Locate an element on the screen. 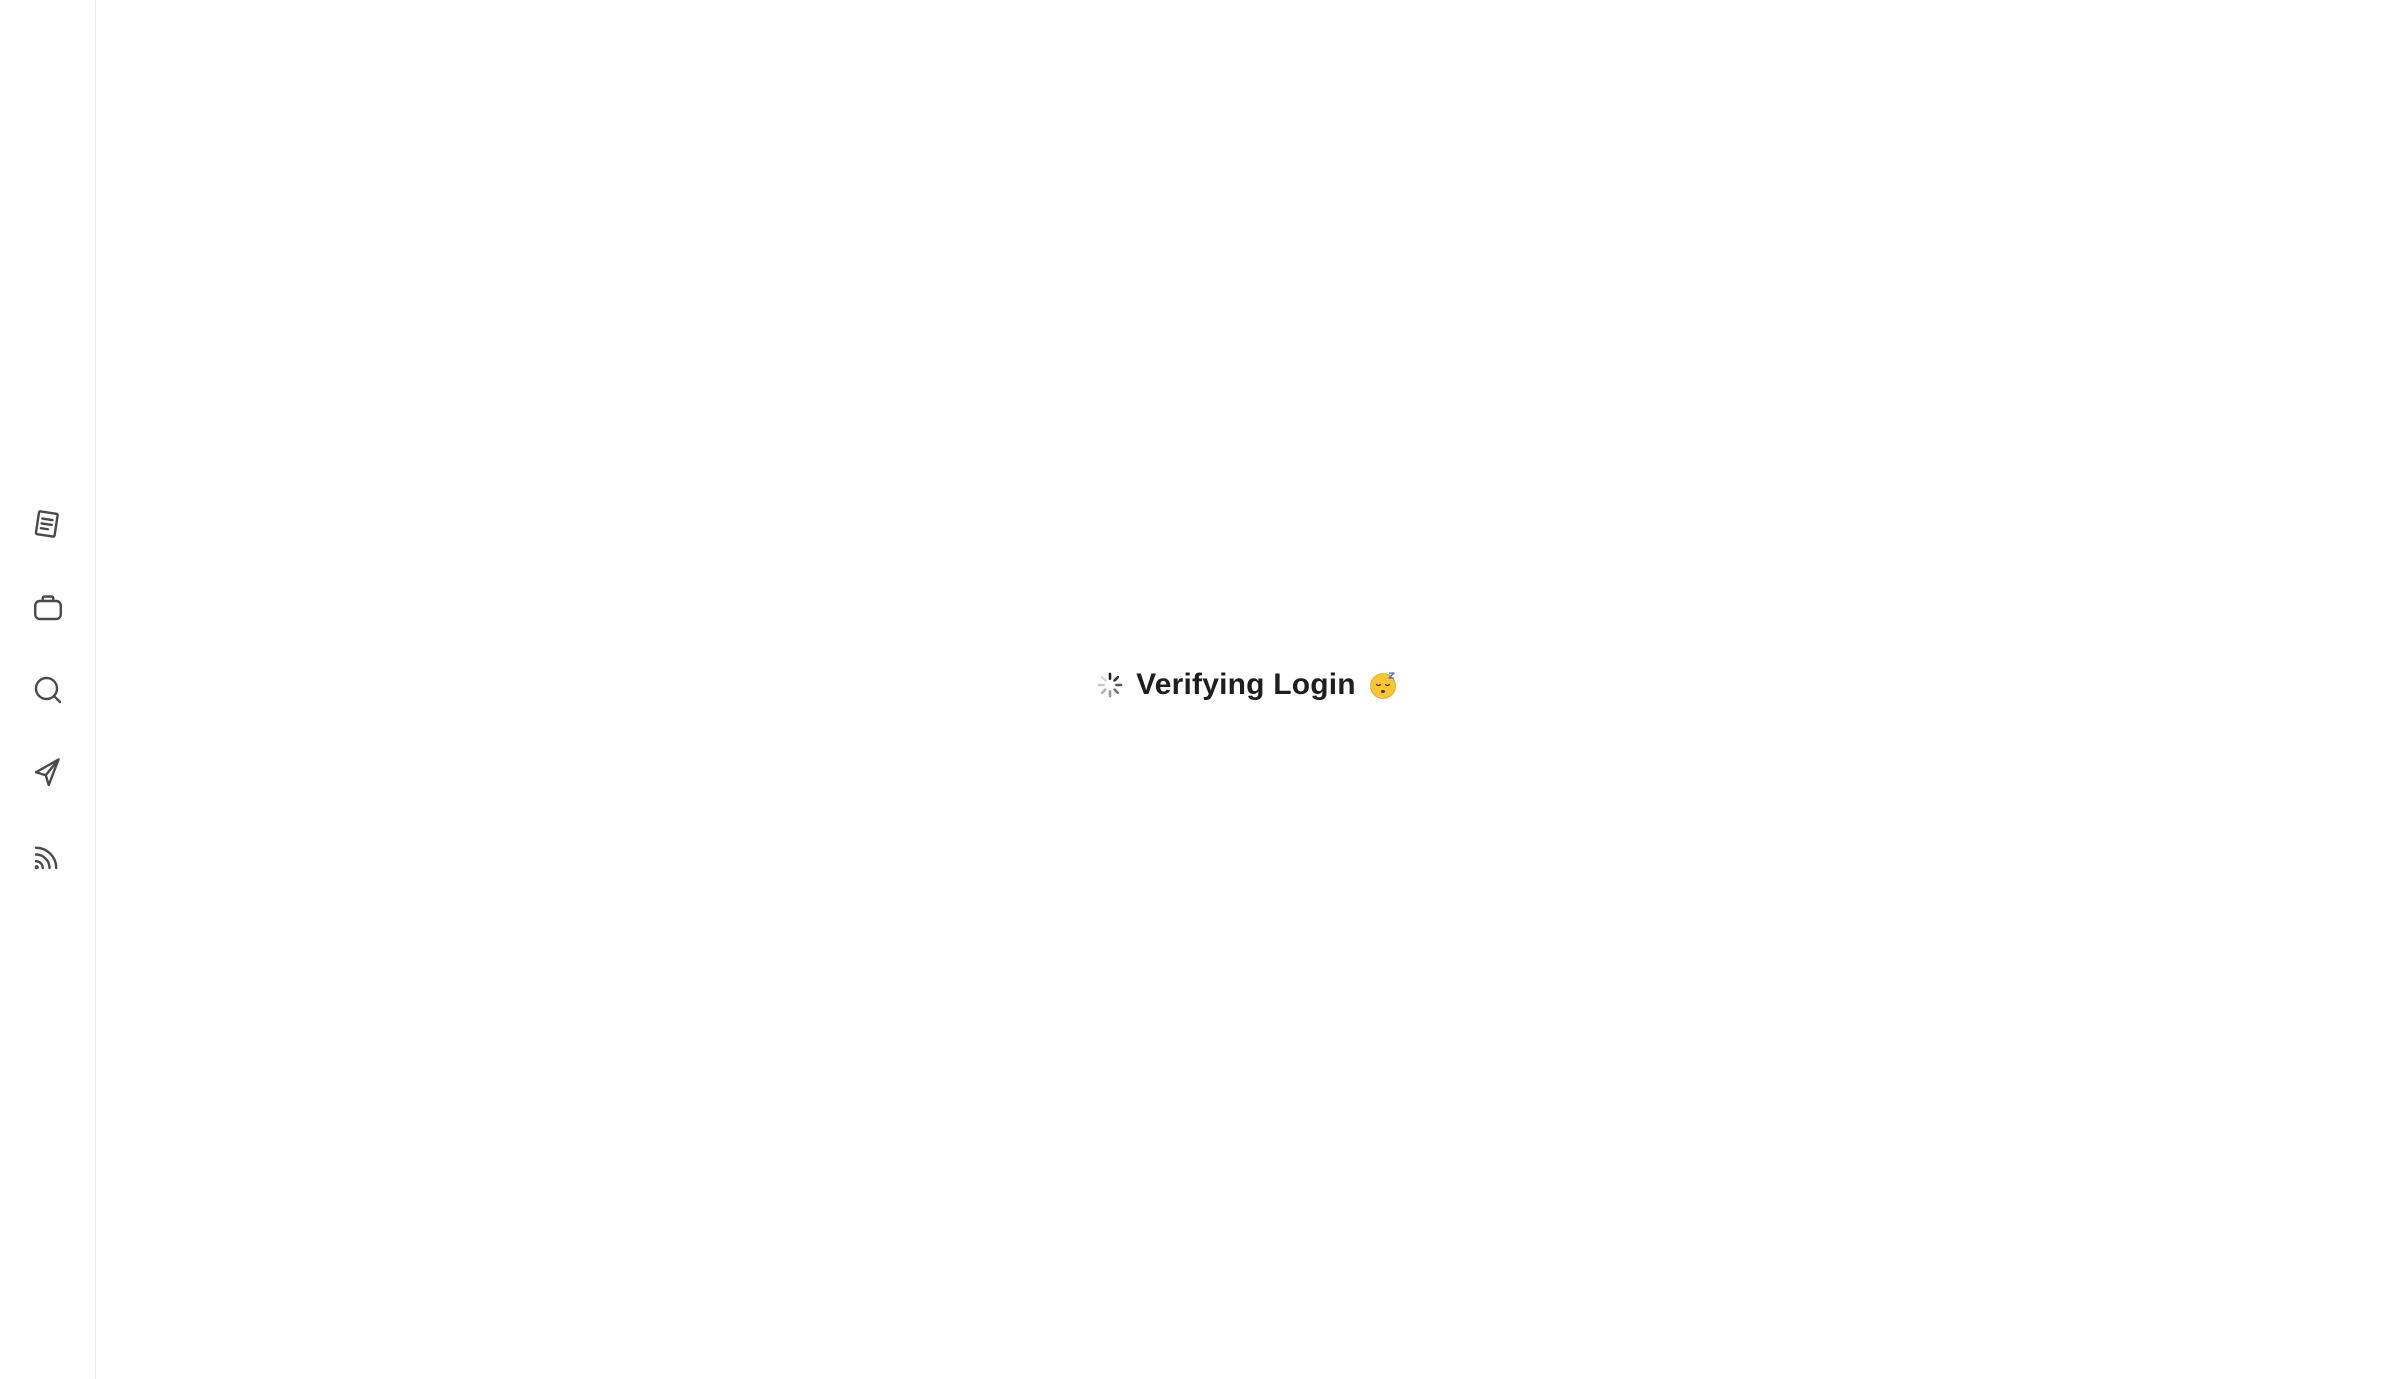 Image resolution: width=2400 pixels, height=1379 pixels. sidebar-item-search is located at coordinates (48, 692).